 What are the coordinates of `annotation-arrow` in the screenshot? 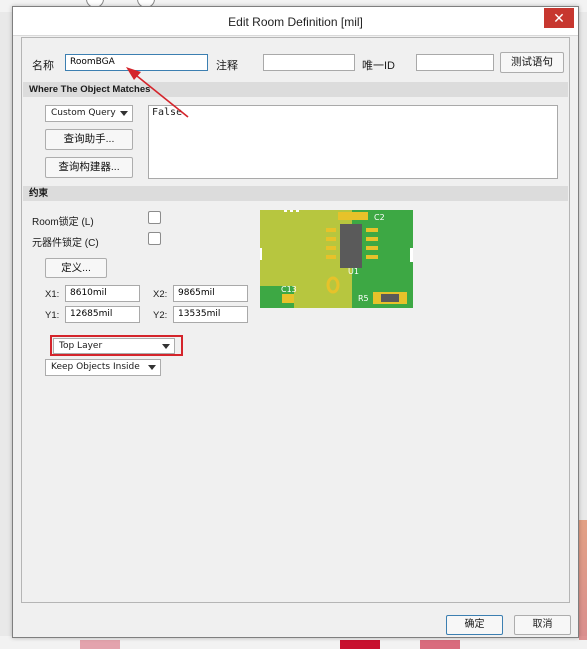 It's located at (157, 92).